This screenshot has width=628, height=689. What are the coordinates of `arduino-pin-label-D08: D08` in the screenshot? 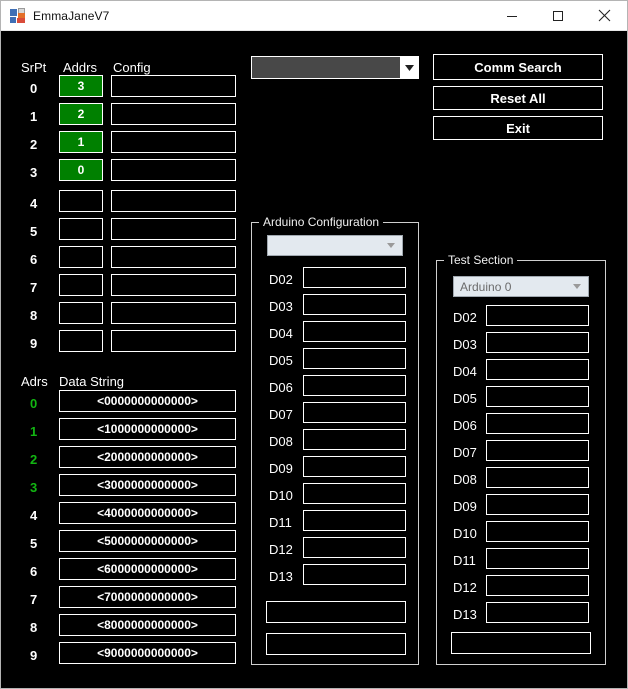 It's located at (281, 441).